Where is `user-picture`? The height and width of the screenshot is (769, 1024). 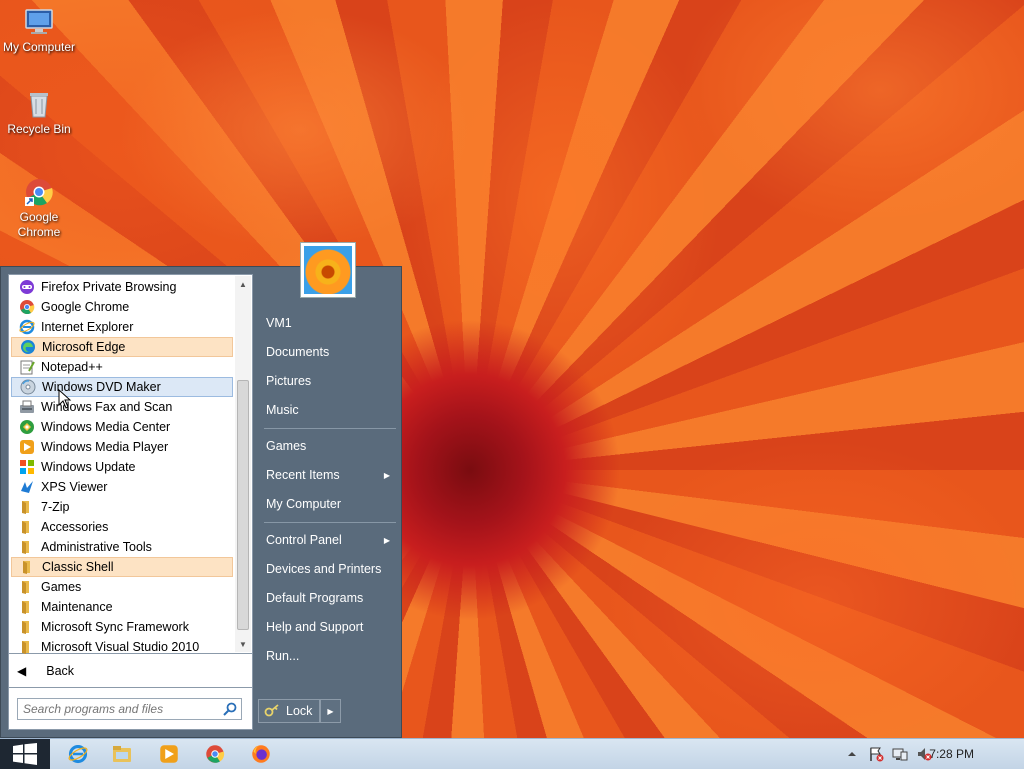
user-picture is located at coordinates (328, 270).